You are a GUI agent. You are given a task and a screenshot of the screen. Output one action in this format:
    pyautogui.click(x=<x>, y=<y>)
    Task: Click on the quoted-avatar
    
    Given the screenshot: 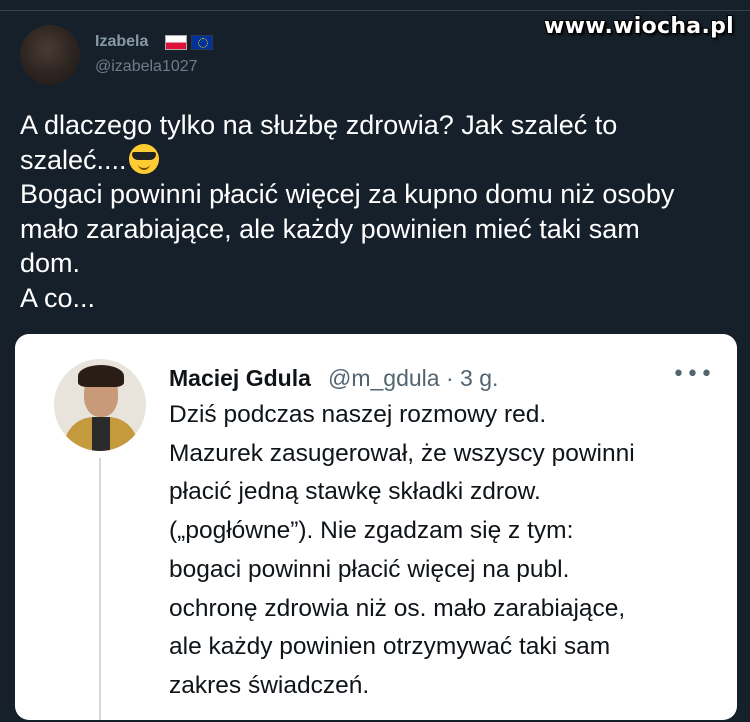 What is the action you would take?
    pyautogui.click(x=100, y=405)
    